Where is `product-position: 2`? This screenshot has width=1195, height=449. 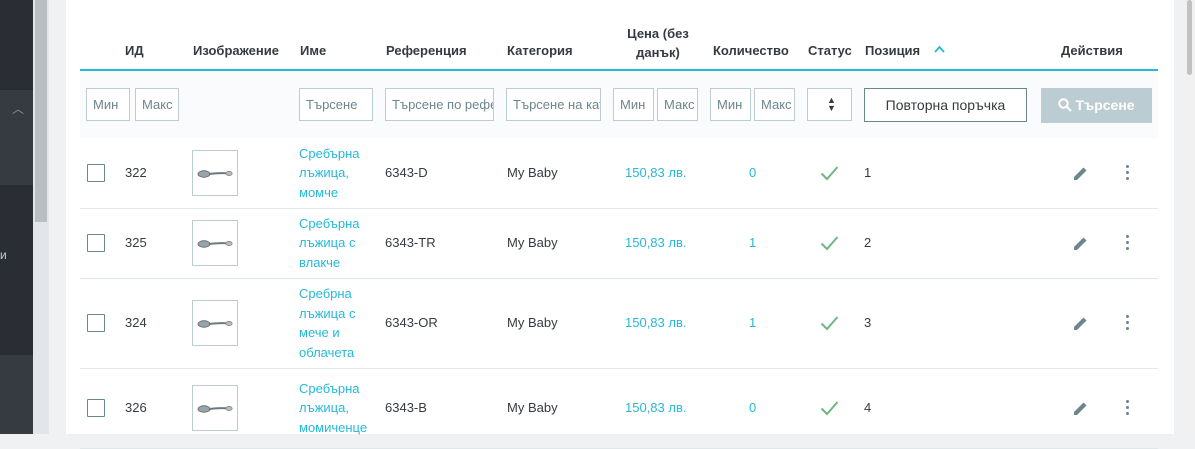 product-position: 2 is located at coordinates (868, 242).